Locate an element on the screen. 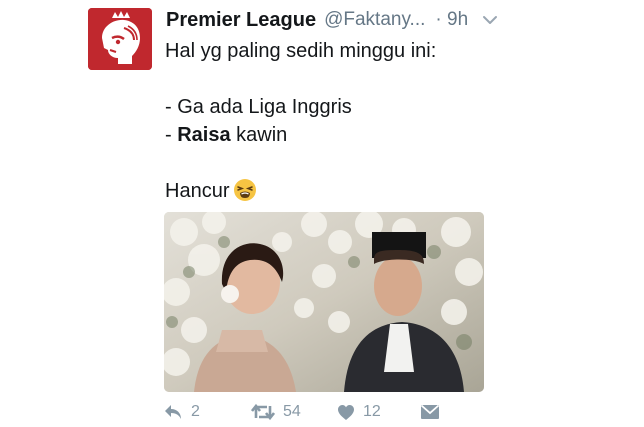 Image resolution: width=644 pixels, height=427 pixels. tweet-actions: 2 54 12 is located at coordinates (313, 412).